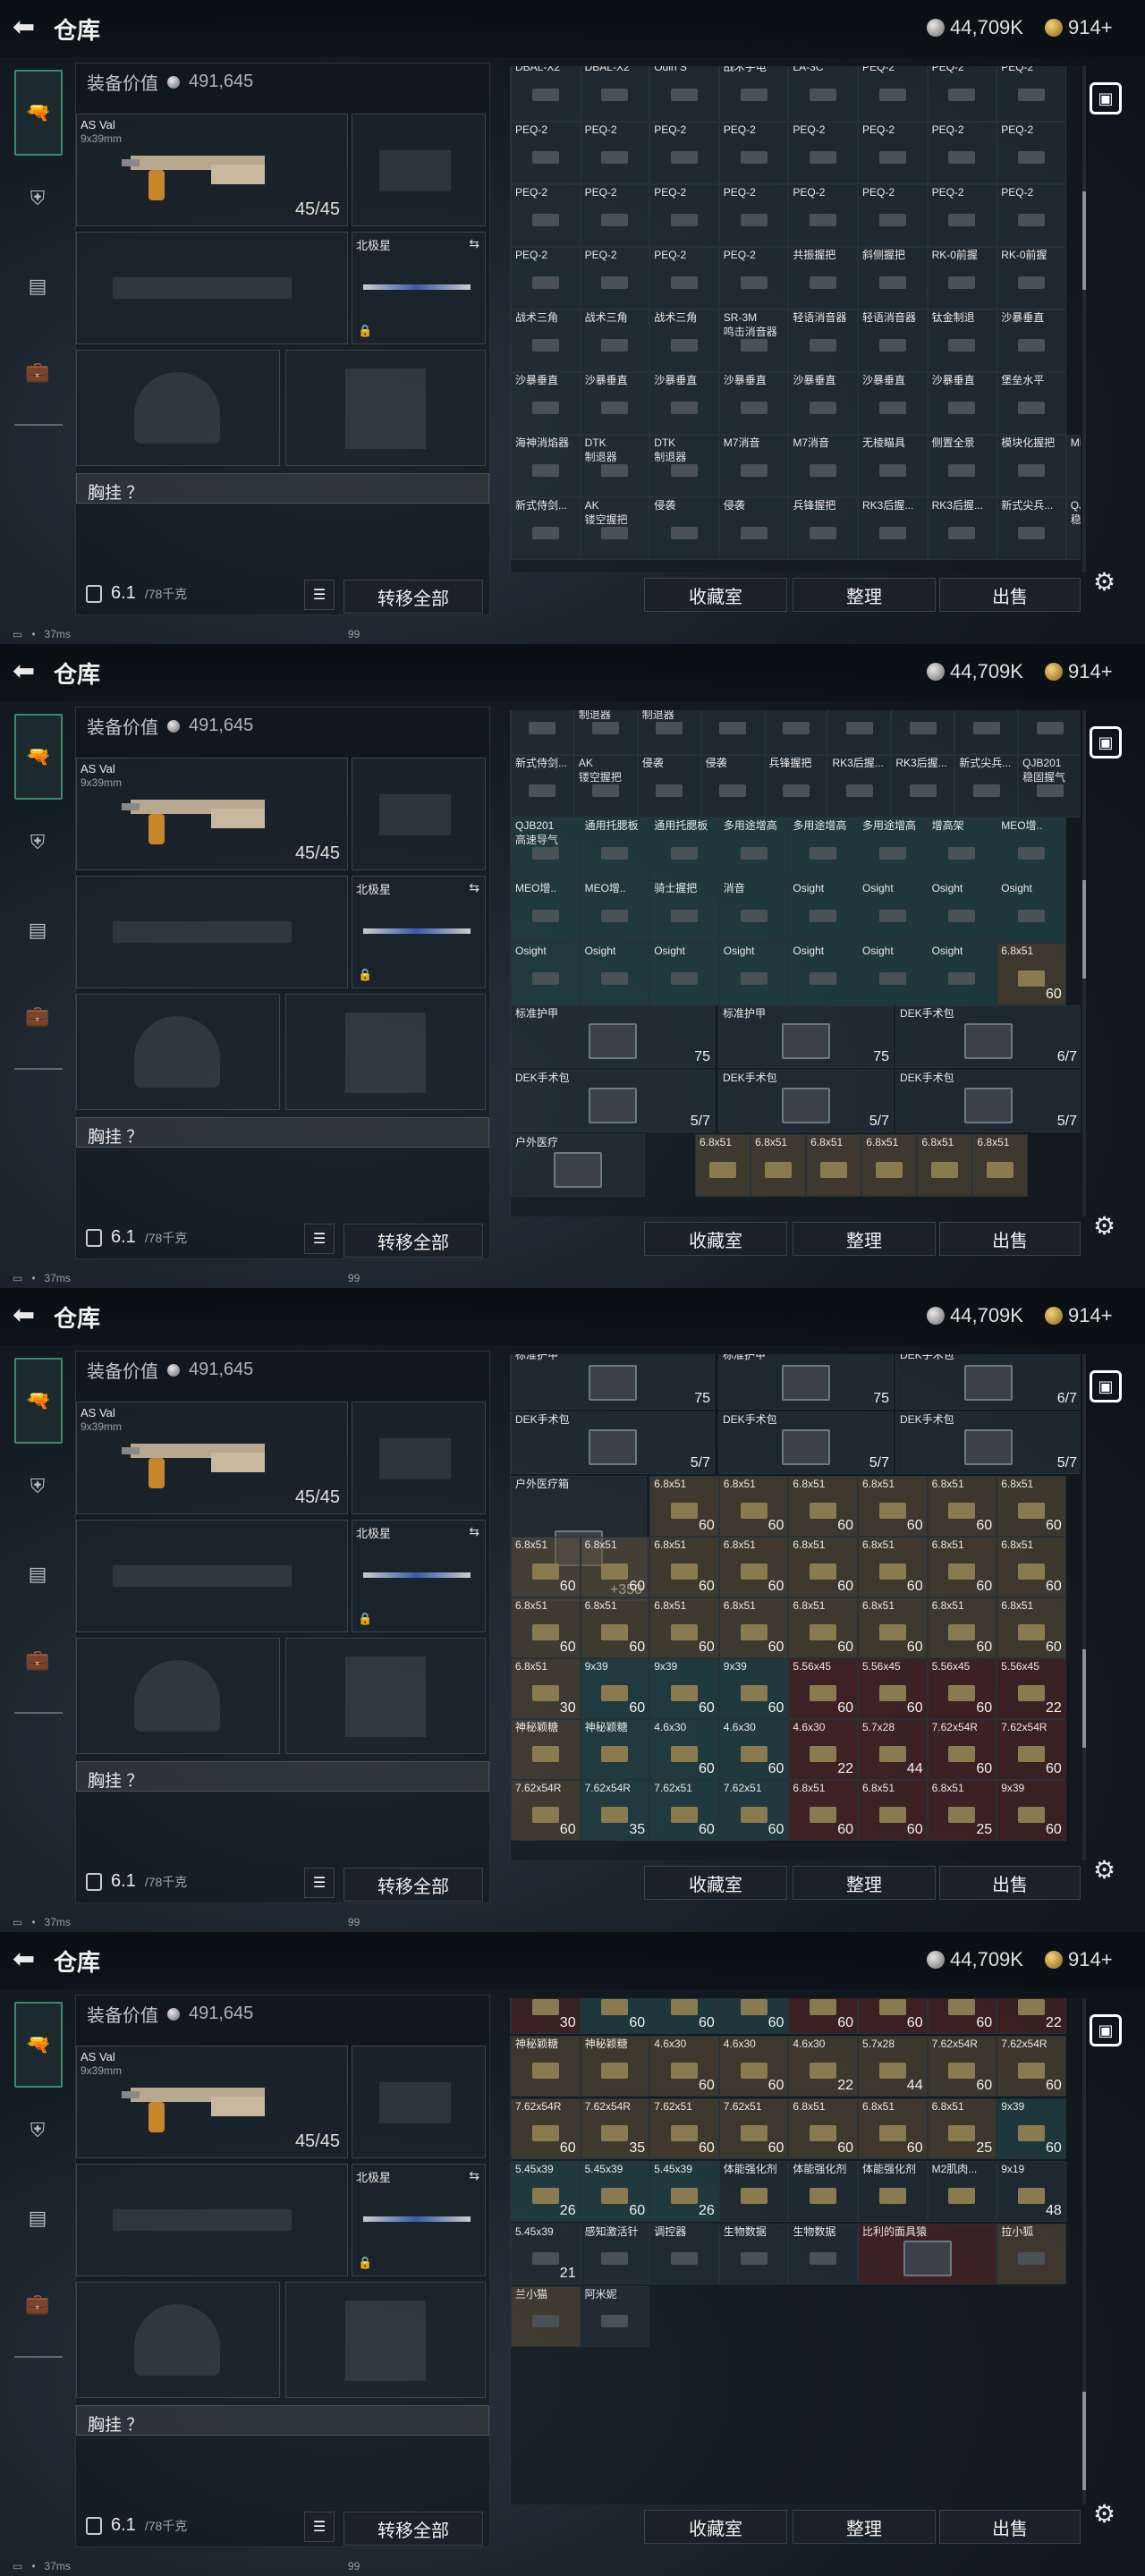 Image resolution: width=1145 pixels, height=2576 pixels. What do you see at coordinates (212, 814) in the screenshot?
I see `primary-weapon-slot: AS Val 9x39mm 45/45` at bounding box center [212, 814].